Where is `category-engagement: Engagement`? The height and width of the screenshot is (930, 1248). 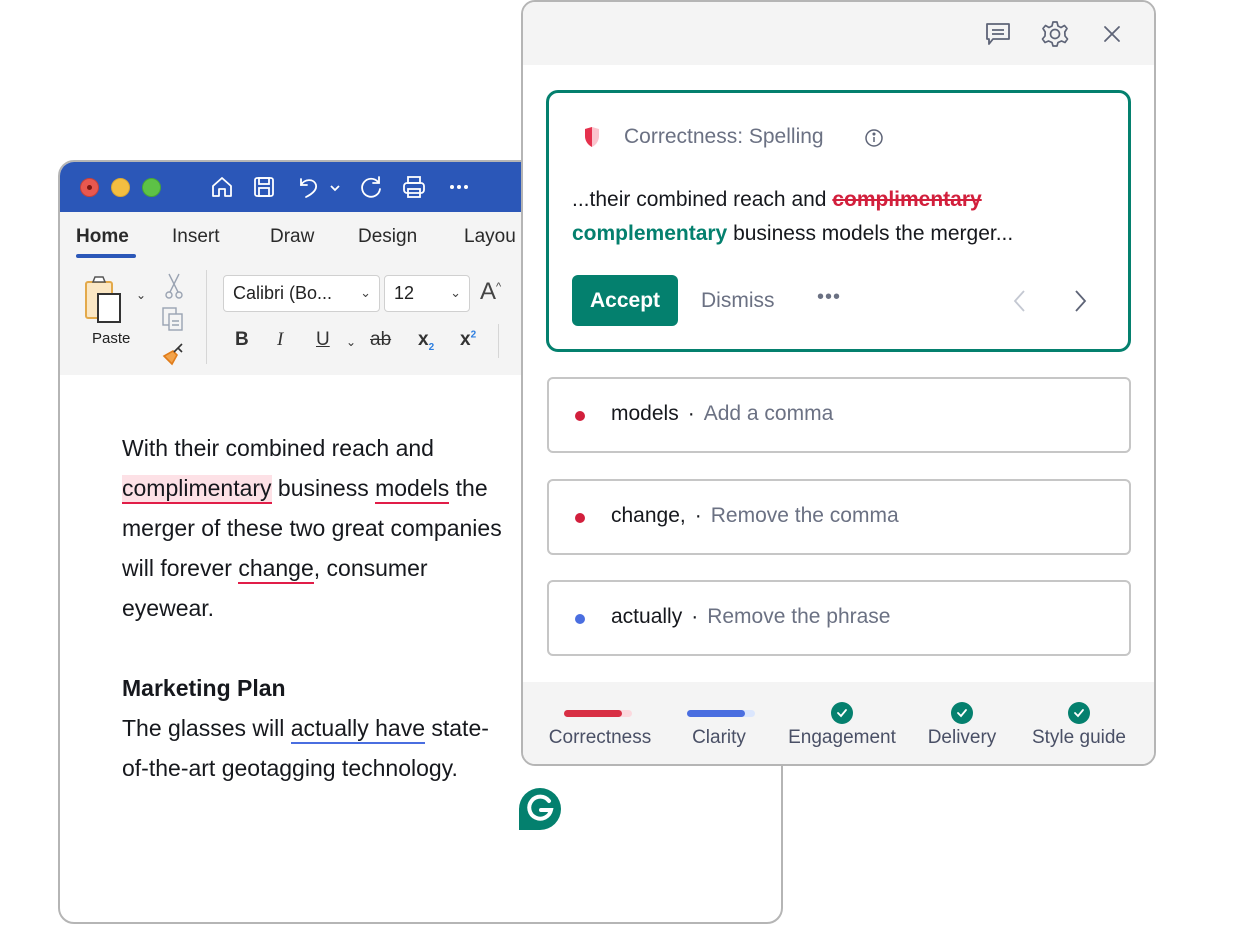 category-engagement: Engagement is located at coordinates (842, 723).